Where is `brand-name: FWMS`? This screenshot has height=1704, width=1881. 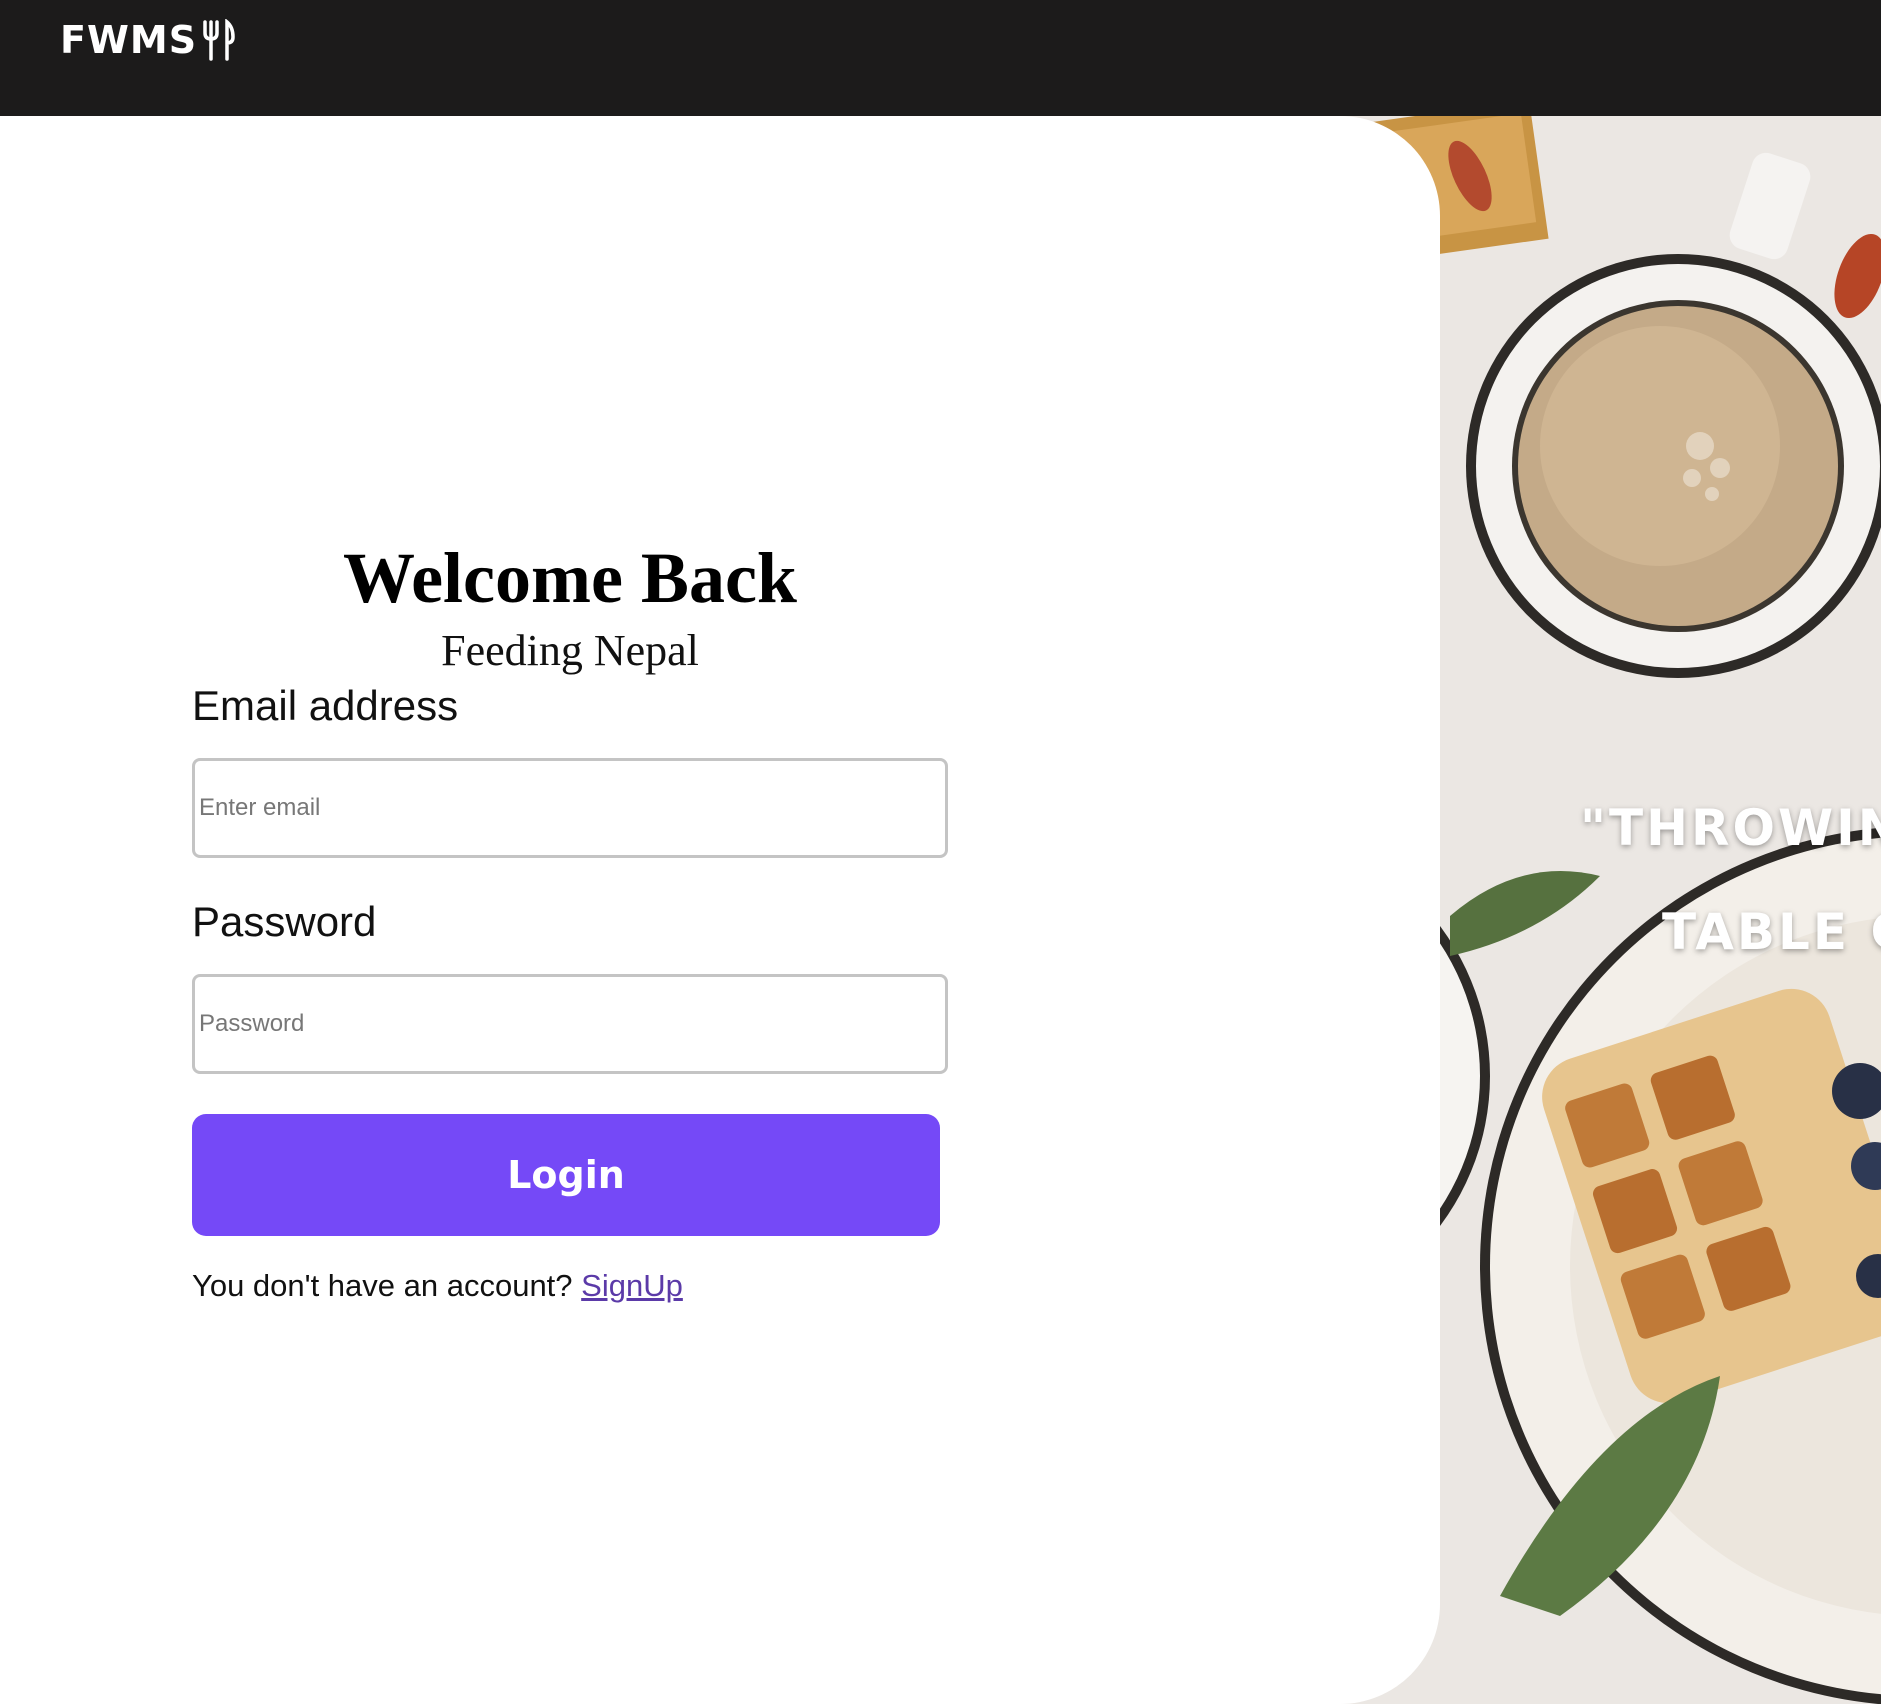 brand-name: FWMS is located at coordinates (129, 40).